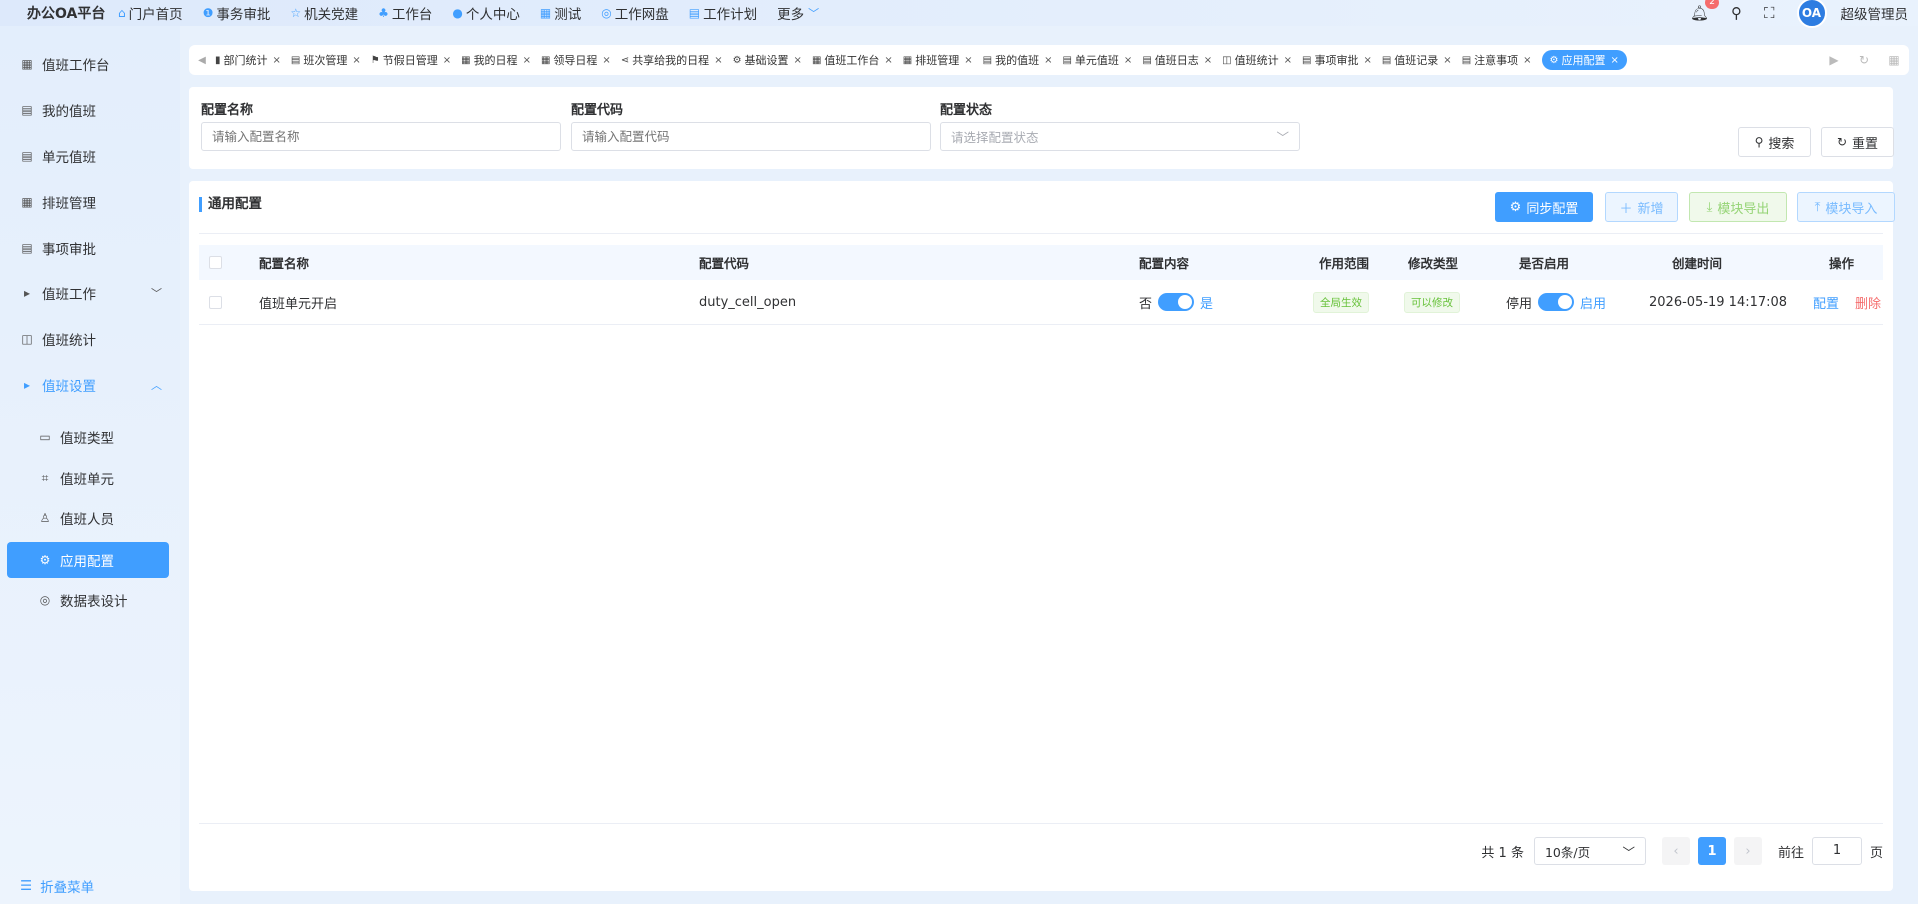 Image resolution: width=1918 pixels, height=904 pixels. I want to click on sidebar-subitem-duty-staff: ♙ 值班人员, so click(90, 518).